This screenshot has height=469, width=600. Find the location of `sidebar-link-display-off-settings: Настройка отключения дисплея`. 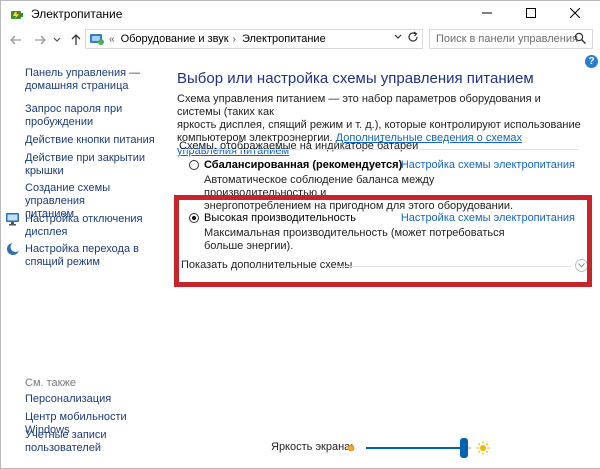

sidebar-link-display-off-settings: Настройка отключения дисплея is located at coordinates (84, 226).